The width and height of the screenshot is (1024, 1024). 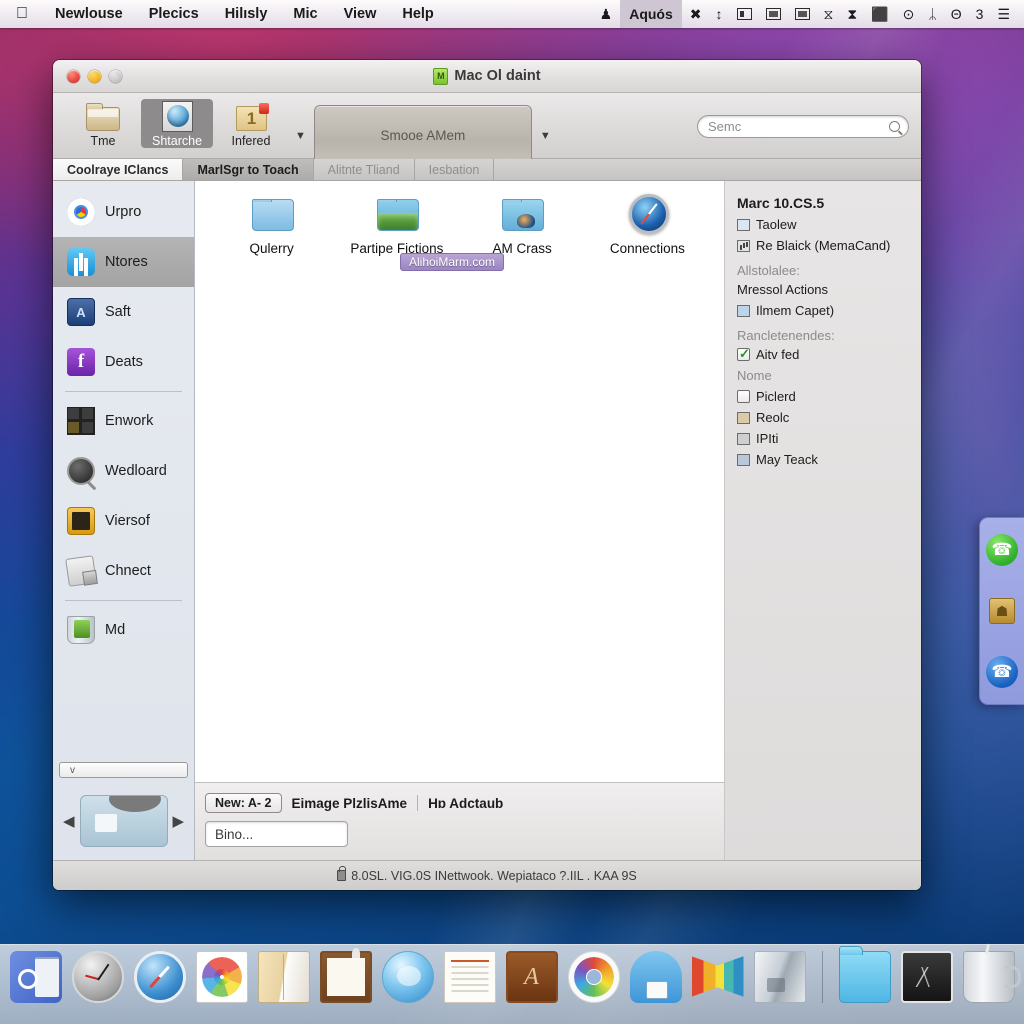 What do you see at coordinates (178, 821) in the screenshot?
I see `next-arrow-icon: ▶` at bounding box center [178, 821].